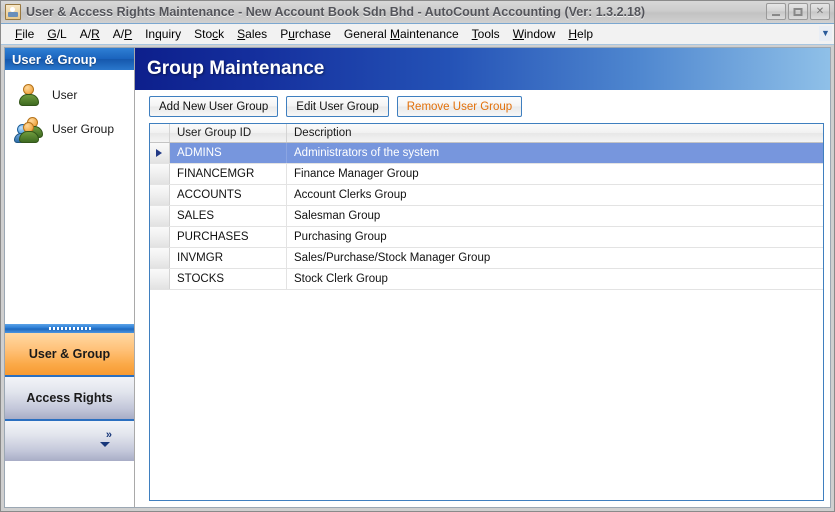 The height and width of the screenshot is (512, 835). I want to click on sidebar-item-user-group: User Group, so click(69, 129).